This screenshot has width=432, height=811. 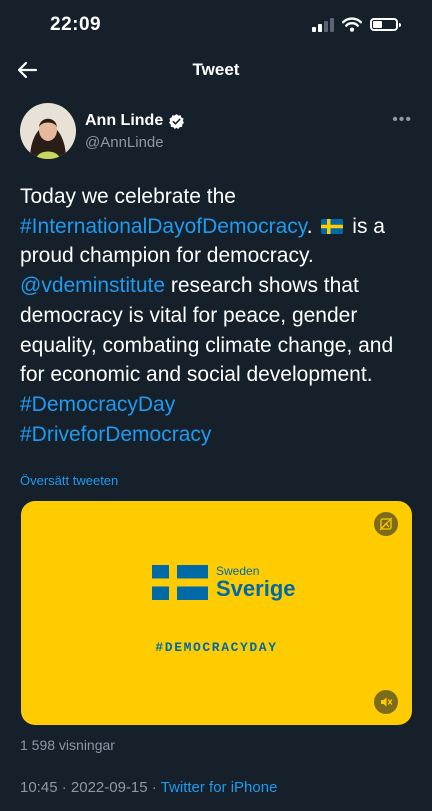 I want to click on author-handle: @AnnLinde, so click(x=124, y=142).